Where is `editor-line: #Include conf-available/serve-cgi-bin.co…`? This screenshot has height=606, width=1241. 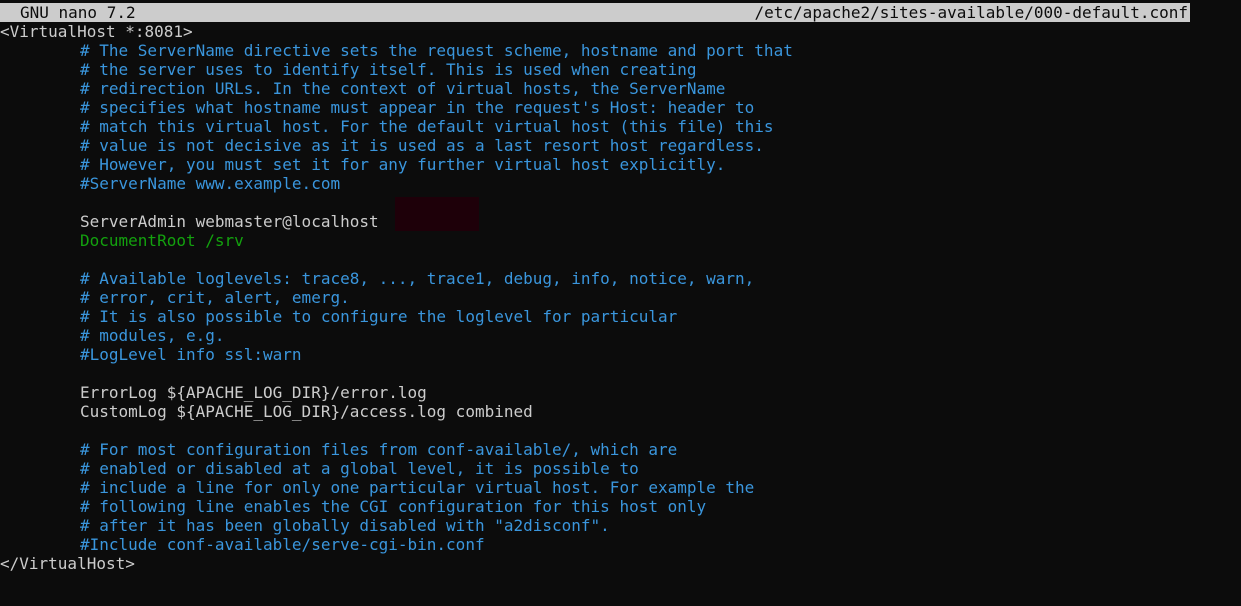 editor-line: #Include conf-available/serve-cgi-bin.co… is located at coordinates (620, 544).